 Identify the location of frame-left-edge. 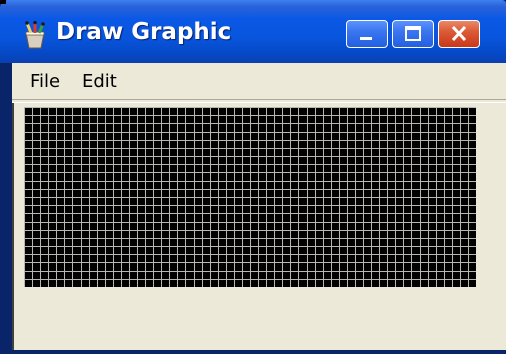
(15, 228).